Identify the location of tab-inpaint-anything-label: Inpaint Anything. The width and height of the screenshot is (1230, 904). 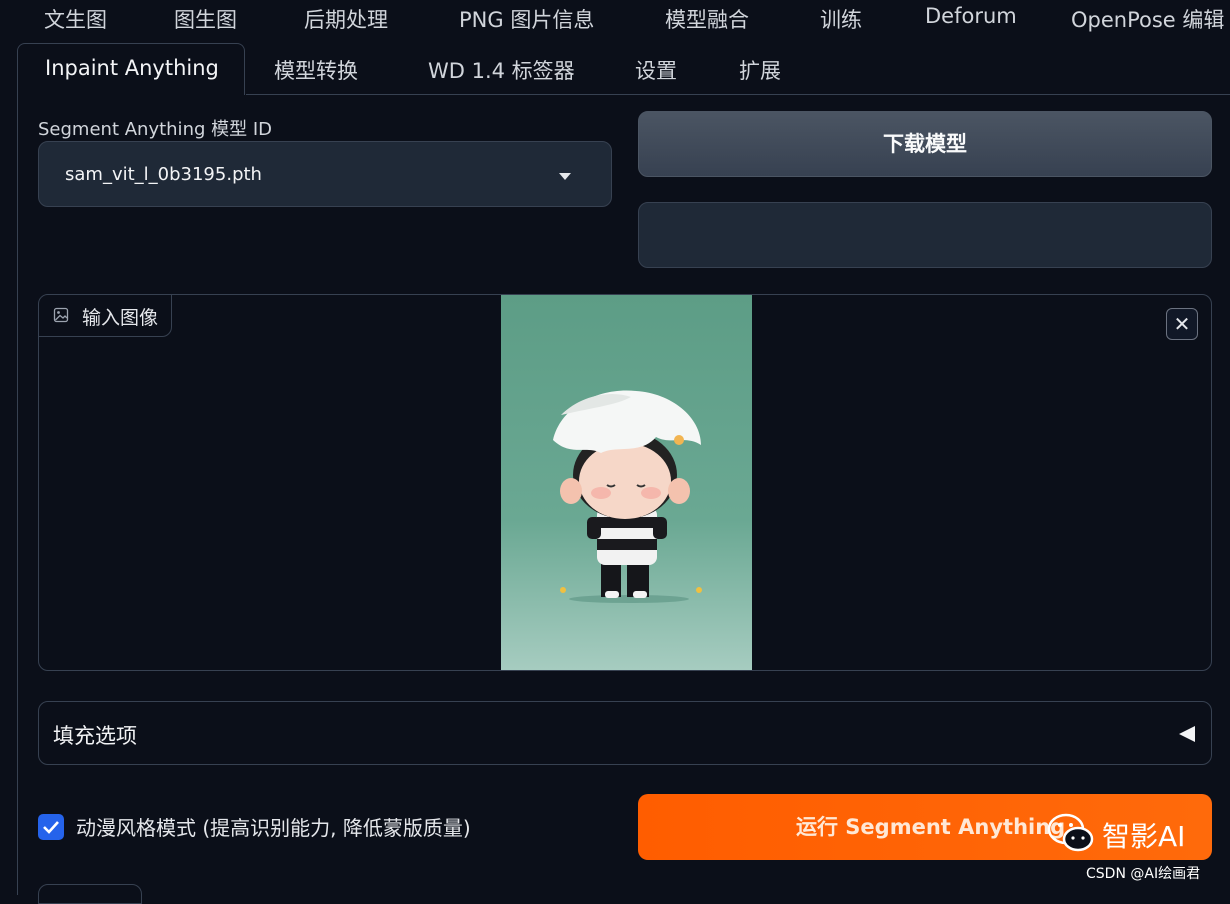
(132, 68).